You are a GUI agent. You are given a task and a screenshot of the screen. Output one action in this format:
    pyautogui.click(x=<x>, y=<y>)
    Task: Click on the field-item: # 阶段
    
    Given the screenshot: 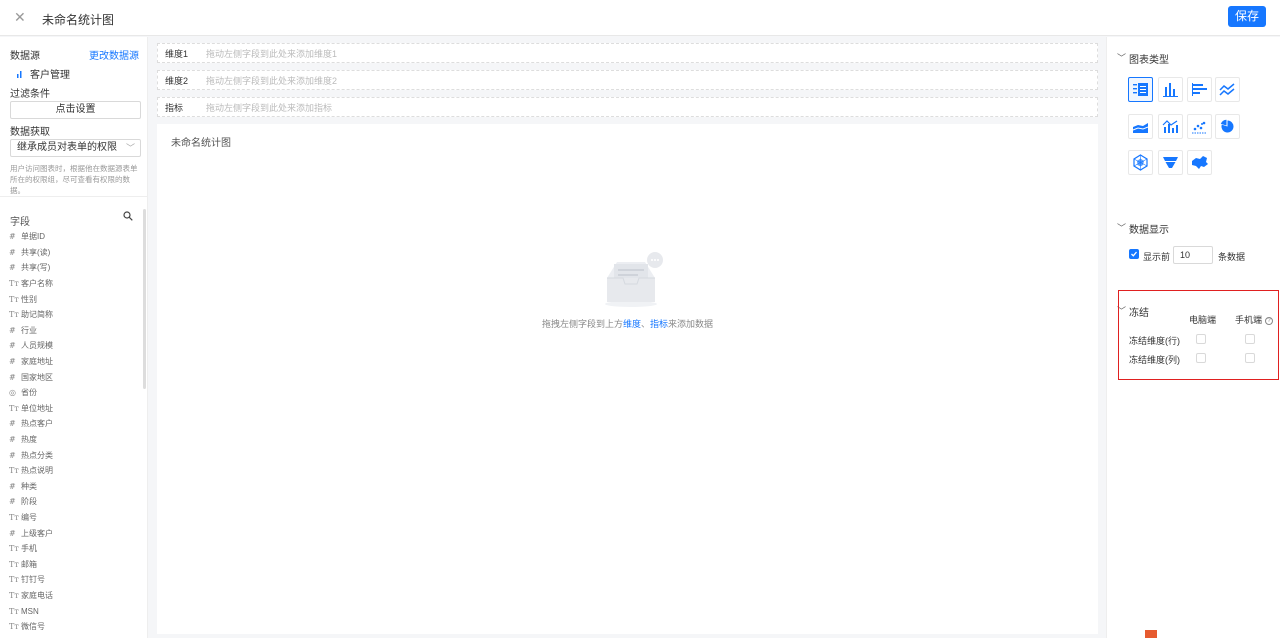 What is the action you would take?
    pyautogui.click(x=74, y=502)
    